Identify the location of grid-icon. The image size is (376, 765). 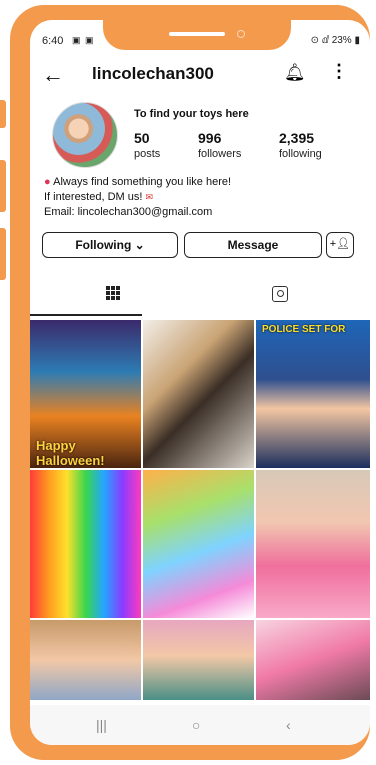
(113, 293).